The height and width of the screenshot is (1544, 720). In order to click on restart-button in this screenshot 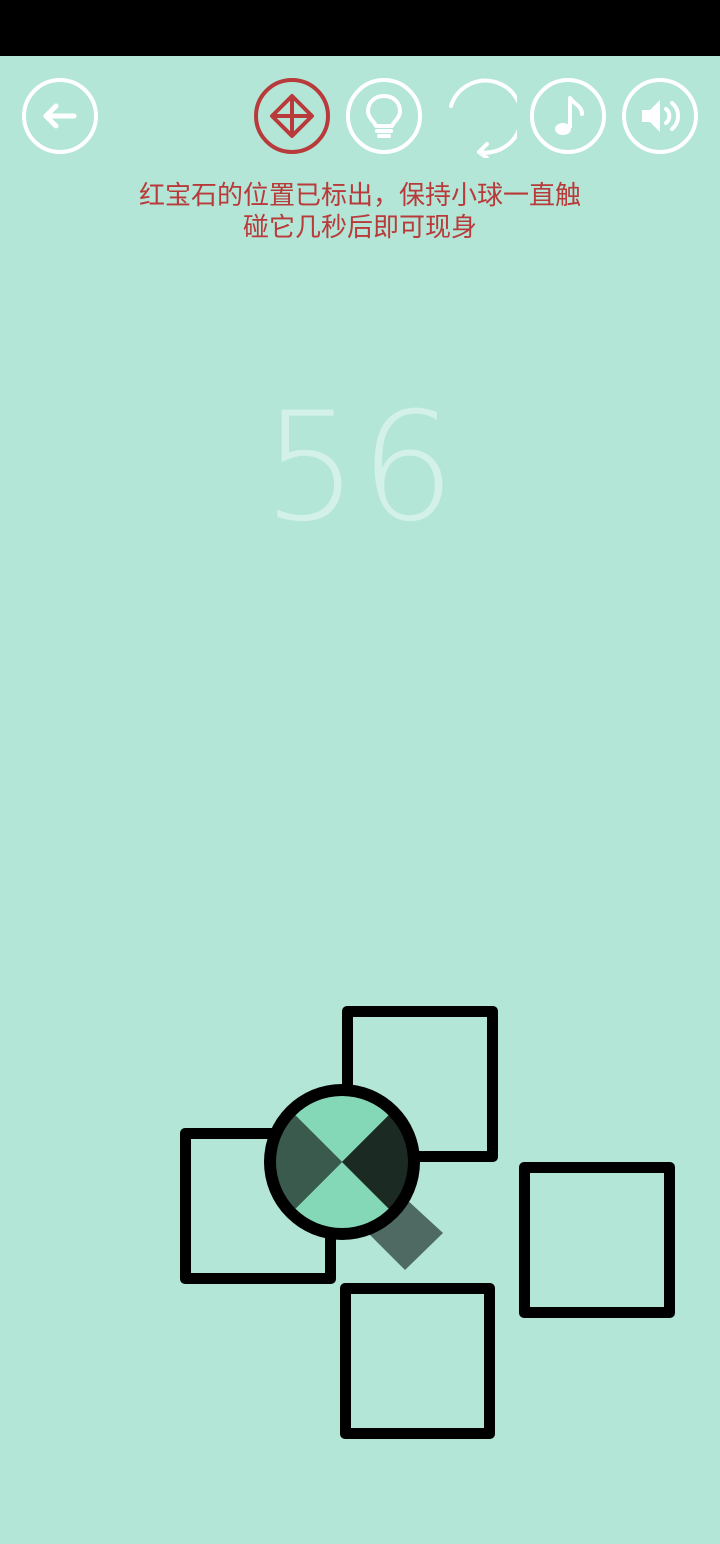, I will do `click(480, 119)`.